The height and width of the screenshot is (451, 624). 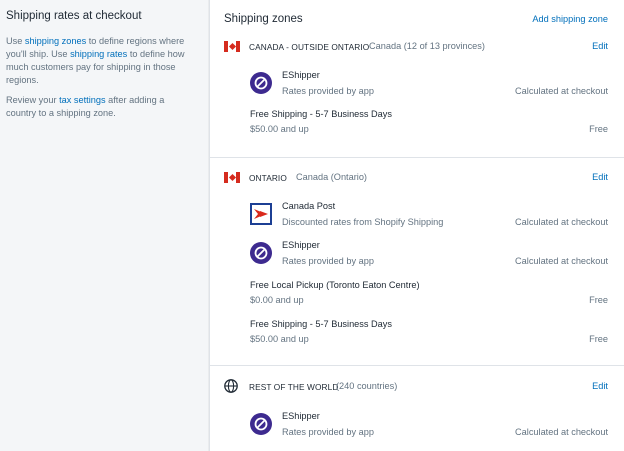 What do you see at coordinates (294, 387) in the screenshot?
I see `zone-name: REST OF THE WORLD` at bounding box center [294, 387].